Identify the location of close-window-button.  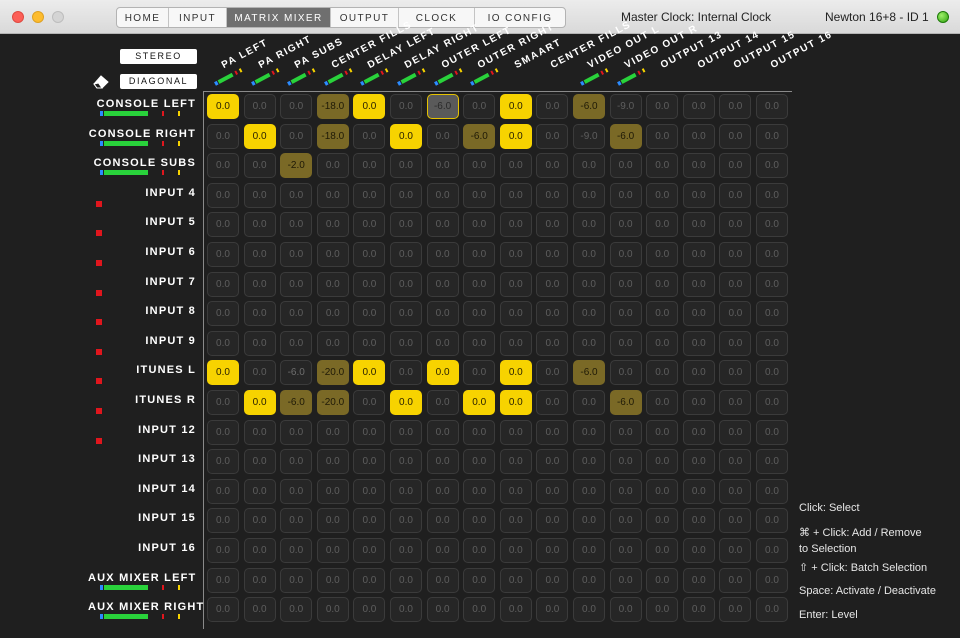
(18, 17).